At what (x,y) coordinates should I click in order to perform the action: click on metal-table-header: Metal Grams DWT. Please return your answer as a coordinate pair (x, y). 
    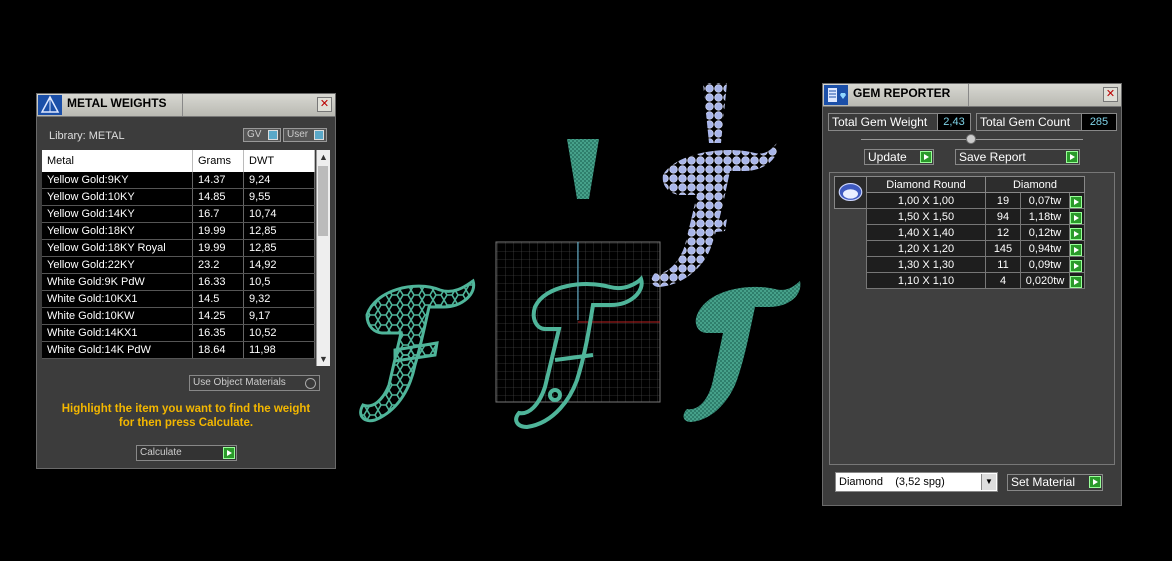
    Looking at the image, I should click on (178, 161).